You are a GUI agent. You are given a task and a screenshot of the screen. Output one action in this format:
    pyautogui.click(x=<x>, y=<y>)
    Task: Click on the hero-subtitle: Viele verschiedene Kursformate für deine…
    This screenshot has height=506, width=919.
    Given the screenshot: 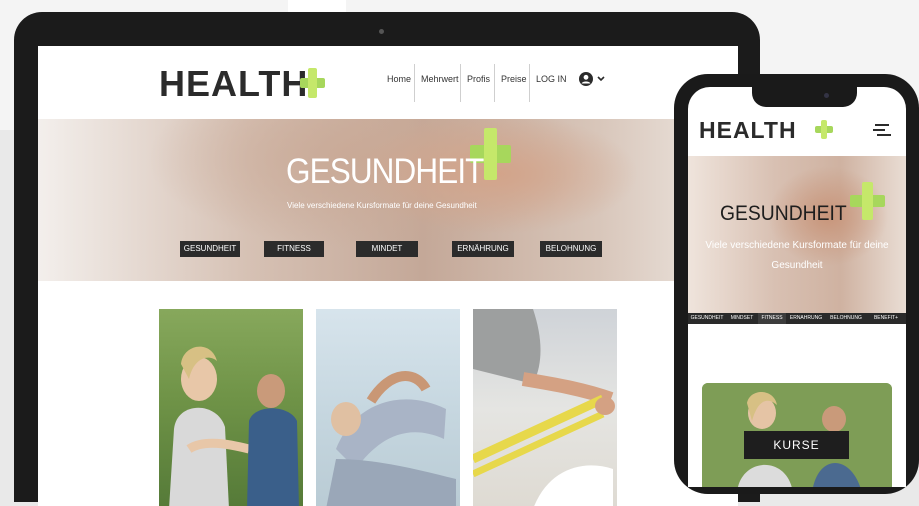 What is the action you would take?
    pyautogui.click(x=382, y=205)
    